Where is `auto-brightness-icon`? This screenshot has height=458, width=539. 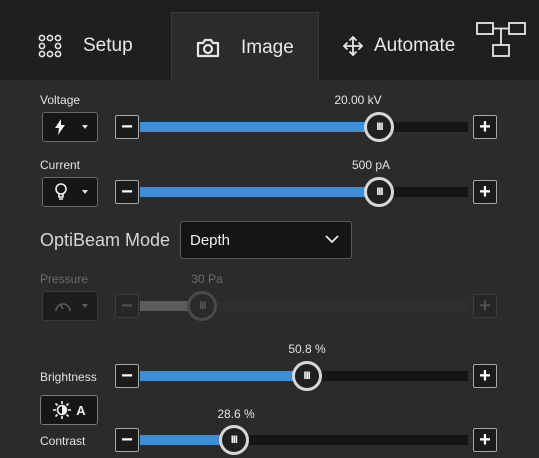
auto-brightness-icon is located at coordinates (62, 410).